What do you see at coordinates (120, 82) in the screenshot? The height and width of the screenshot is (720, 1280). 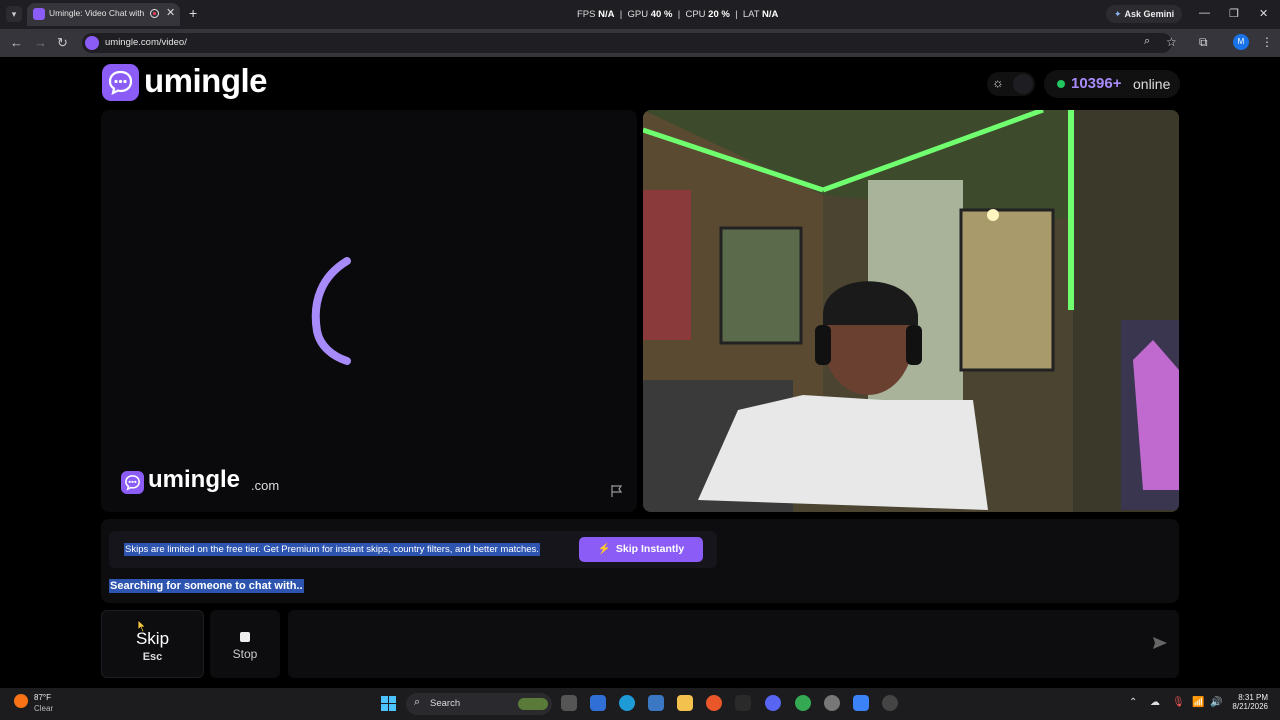 I see `chat-bubble-logo-icon` at bounding box center [120, 82].